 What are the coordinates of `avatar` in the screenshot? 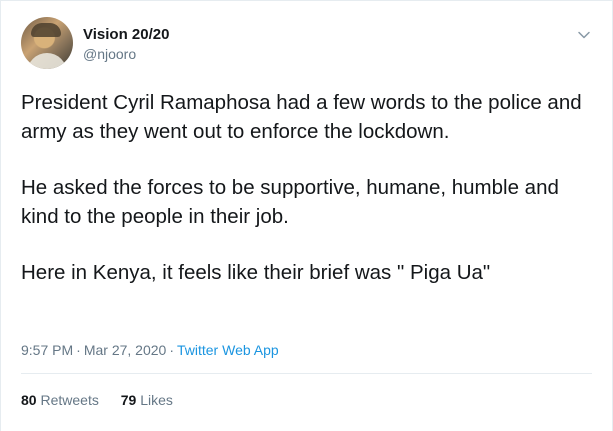 It's located at (47, 43).